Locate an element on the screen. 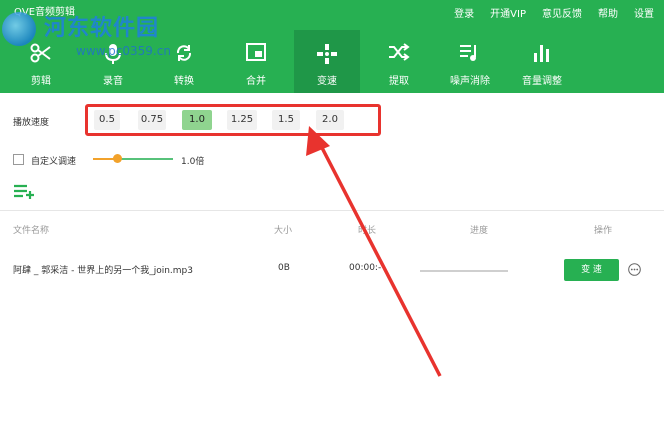 The image size is (664, 430). tab-speed-label: 变速 is located at coordinates (327, 81).